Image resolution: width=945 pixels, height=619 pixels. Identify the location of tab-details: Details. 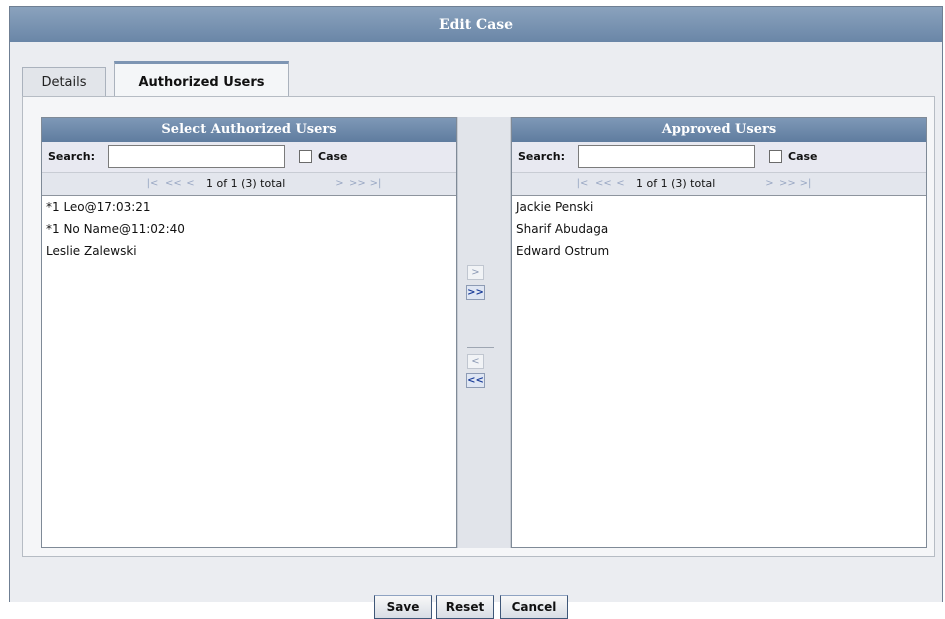
(64, 82).